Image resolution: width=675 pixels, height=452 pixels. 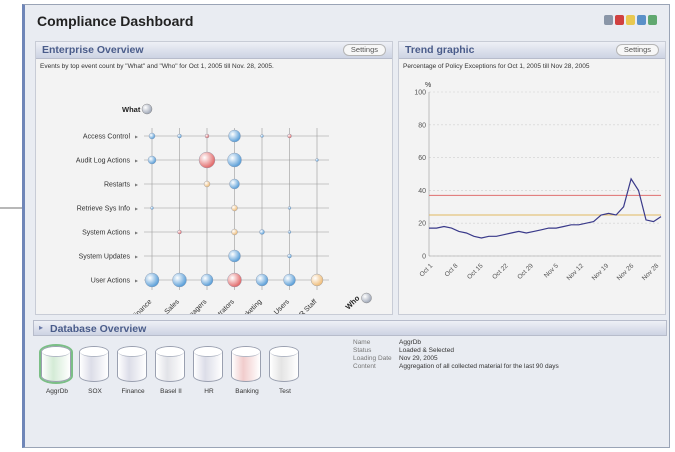 I want to click on y-tick-label: 0, so click(x=424, y=257).